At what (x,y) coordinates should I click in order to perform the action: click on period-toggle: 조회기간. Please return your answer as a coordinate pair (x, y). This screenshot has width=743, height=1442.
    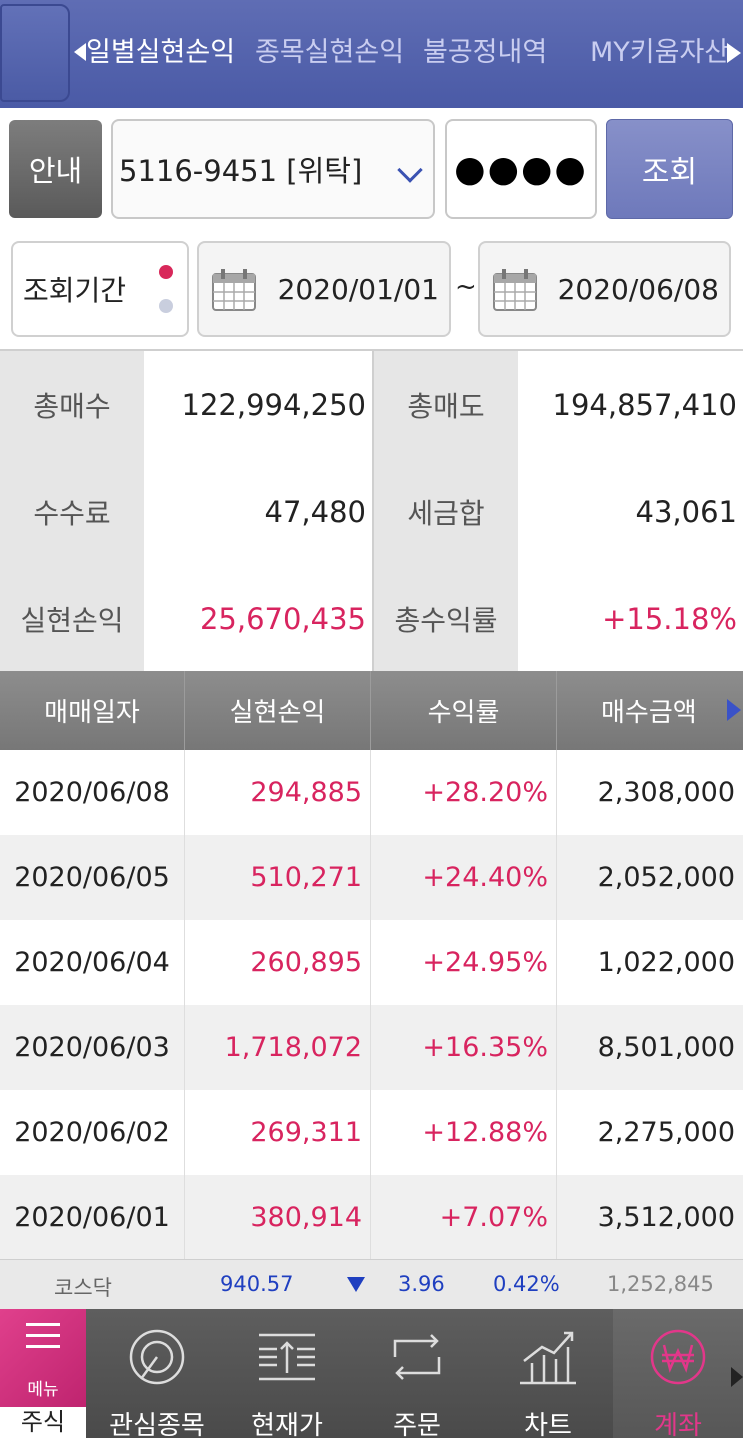
    Looking at the image, I should click on (100, 289).